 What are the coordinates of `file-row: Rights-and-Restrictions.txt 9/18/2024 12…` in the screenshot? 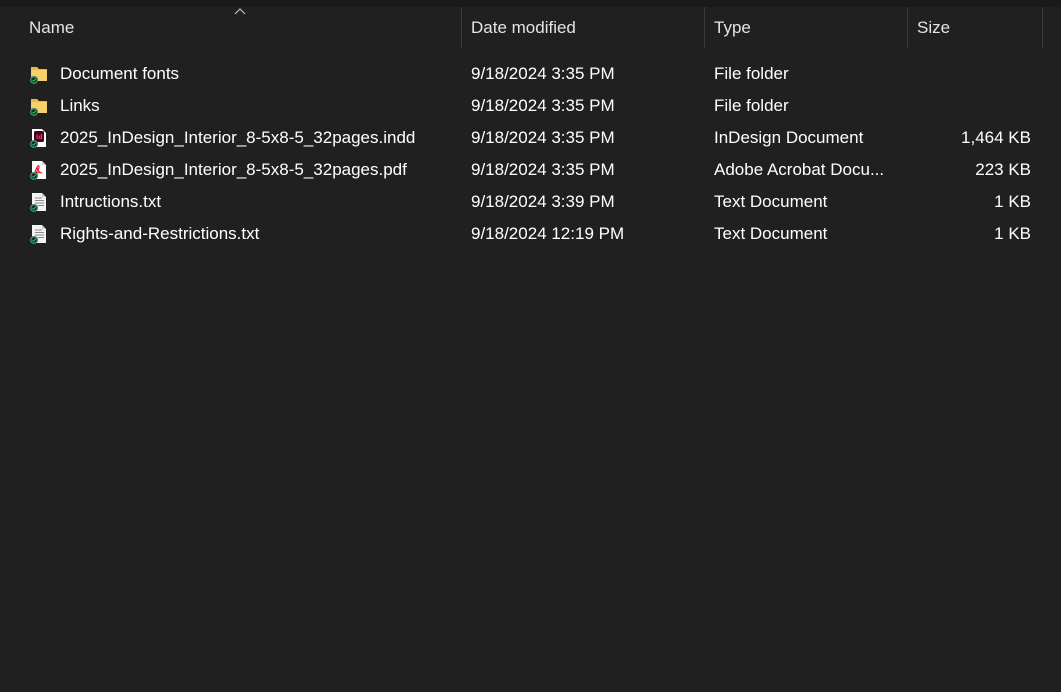 It's located at (530, 234).